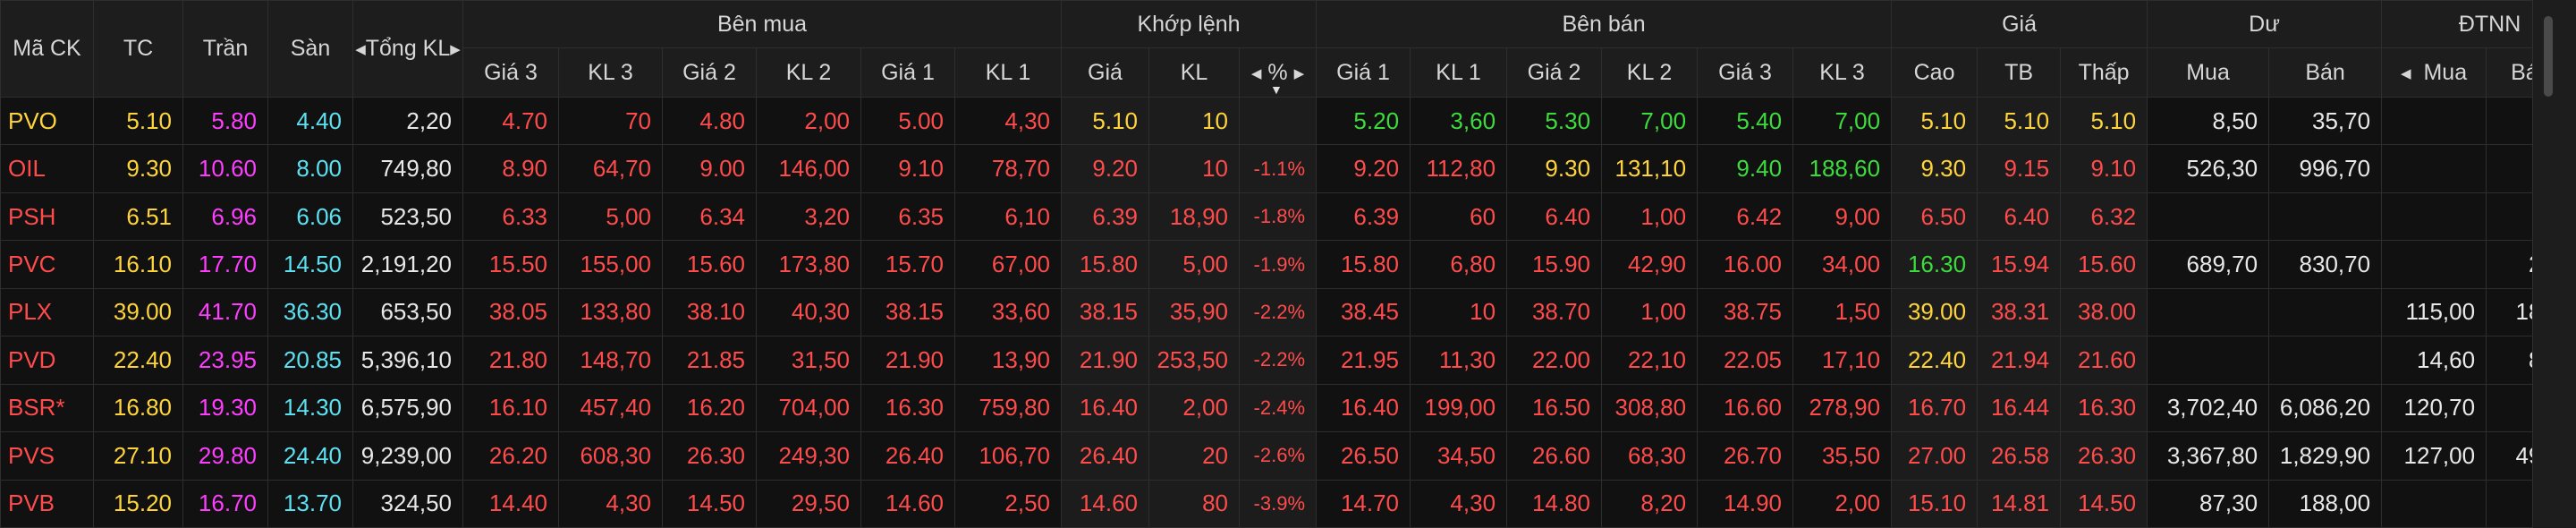  Describe the element at coordinates (2548, 56) in the screenshot. I see `scrollbar-thumb` at that location.